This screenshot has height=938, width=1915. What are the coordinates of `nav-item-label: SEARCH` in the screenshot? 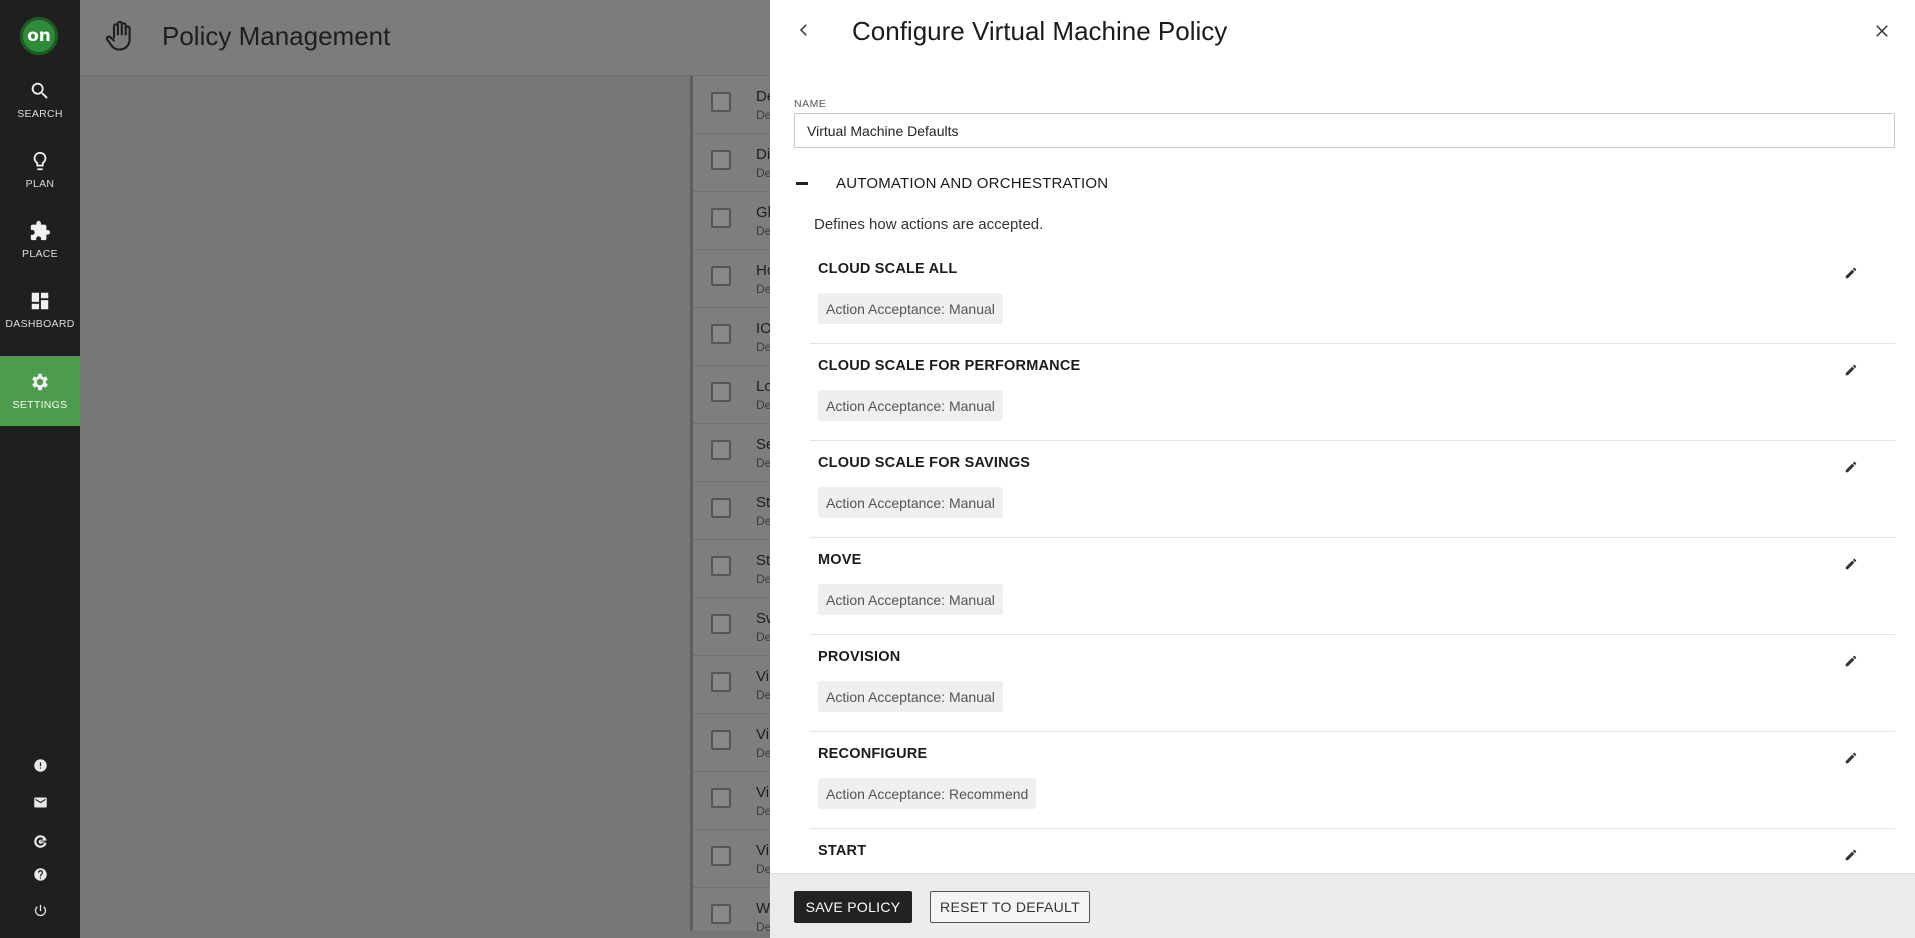 It's located at (40, 114).